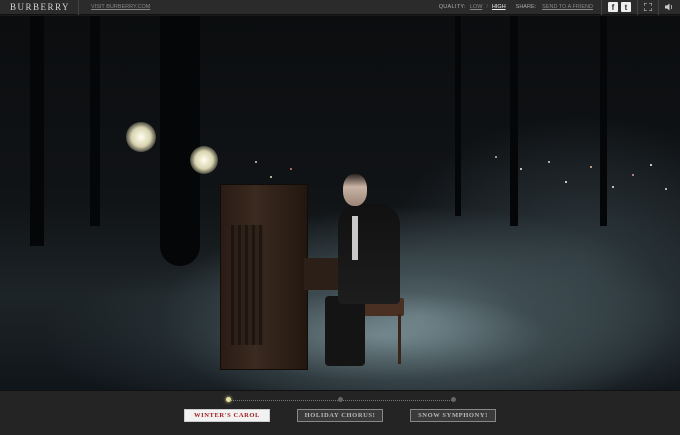  I want to click on share-section: SHARE: SEND TO A FRIEND, so click(558, 7).